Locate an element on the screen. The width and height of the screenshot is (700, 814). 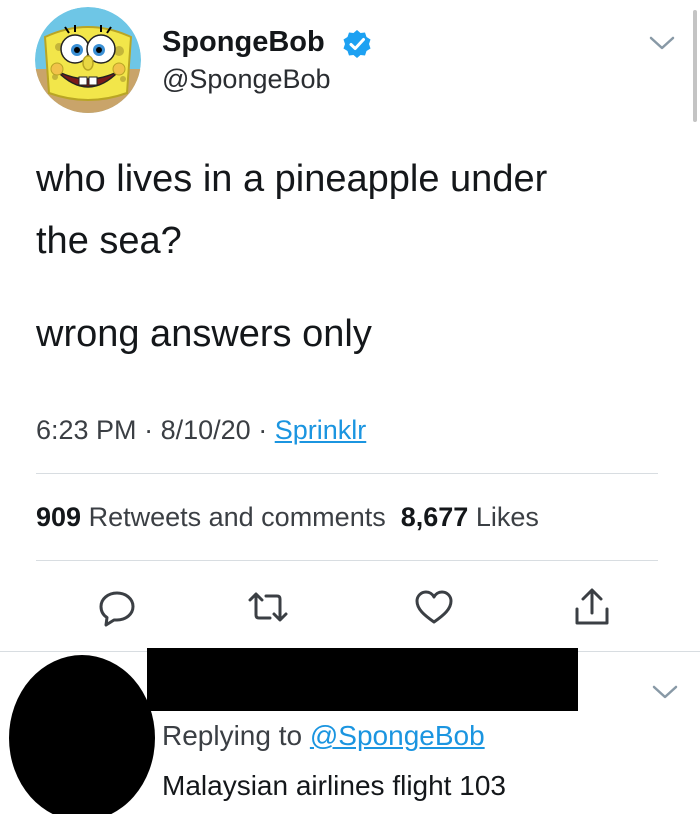
reply-context: Replying to @SpongeBob is located at coordinates (323, 736).